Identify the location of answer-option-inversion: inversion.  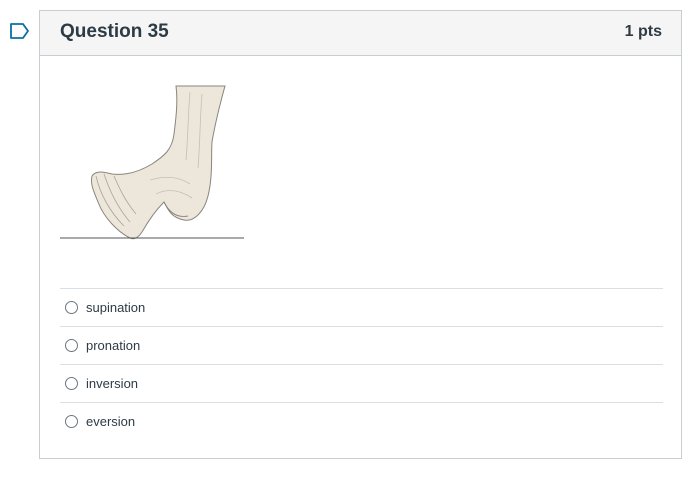
(361, 383).